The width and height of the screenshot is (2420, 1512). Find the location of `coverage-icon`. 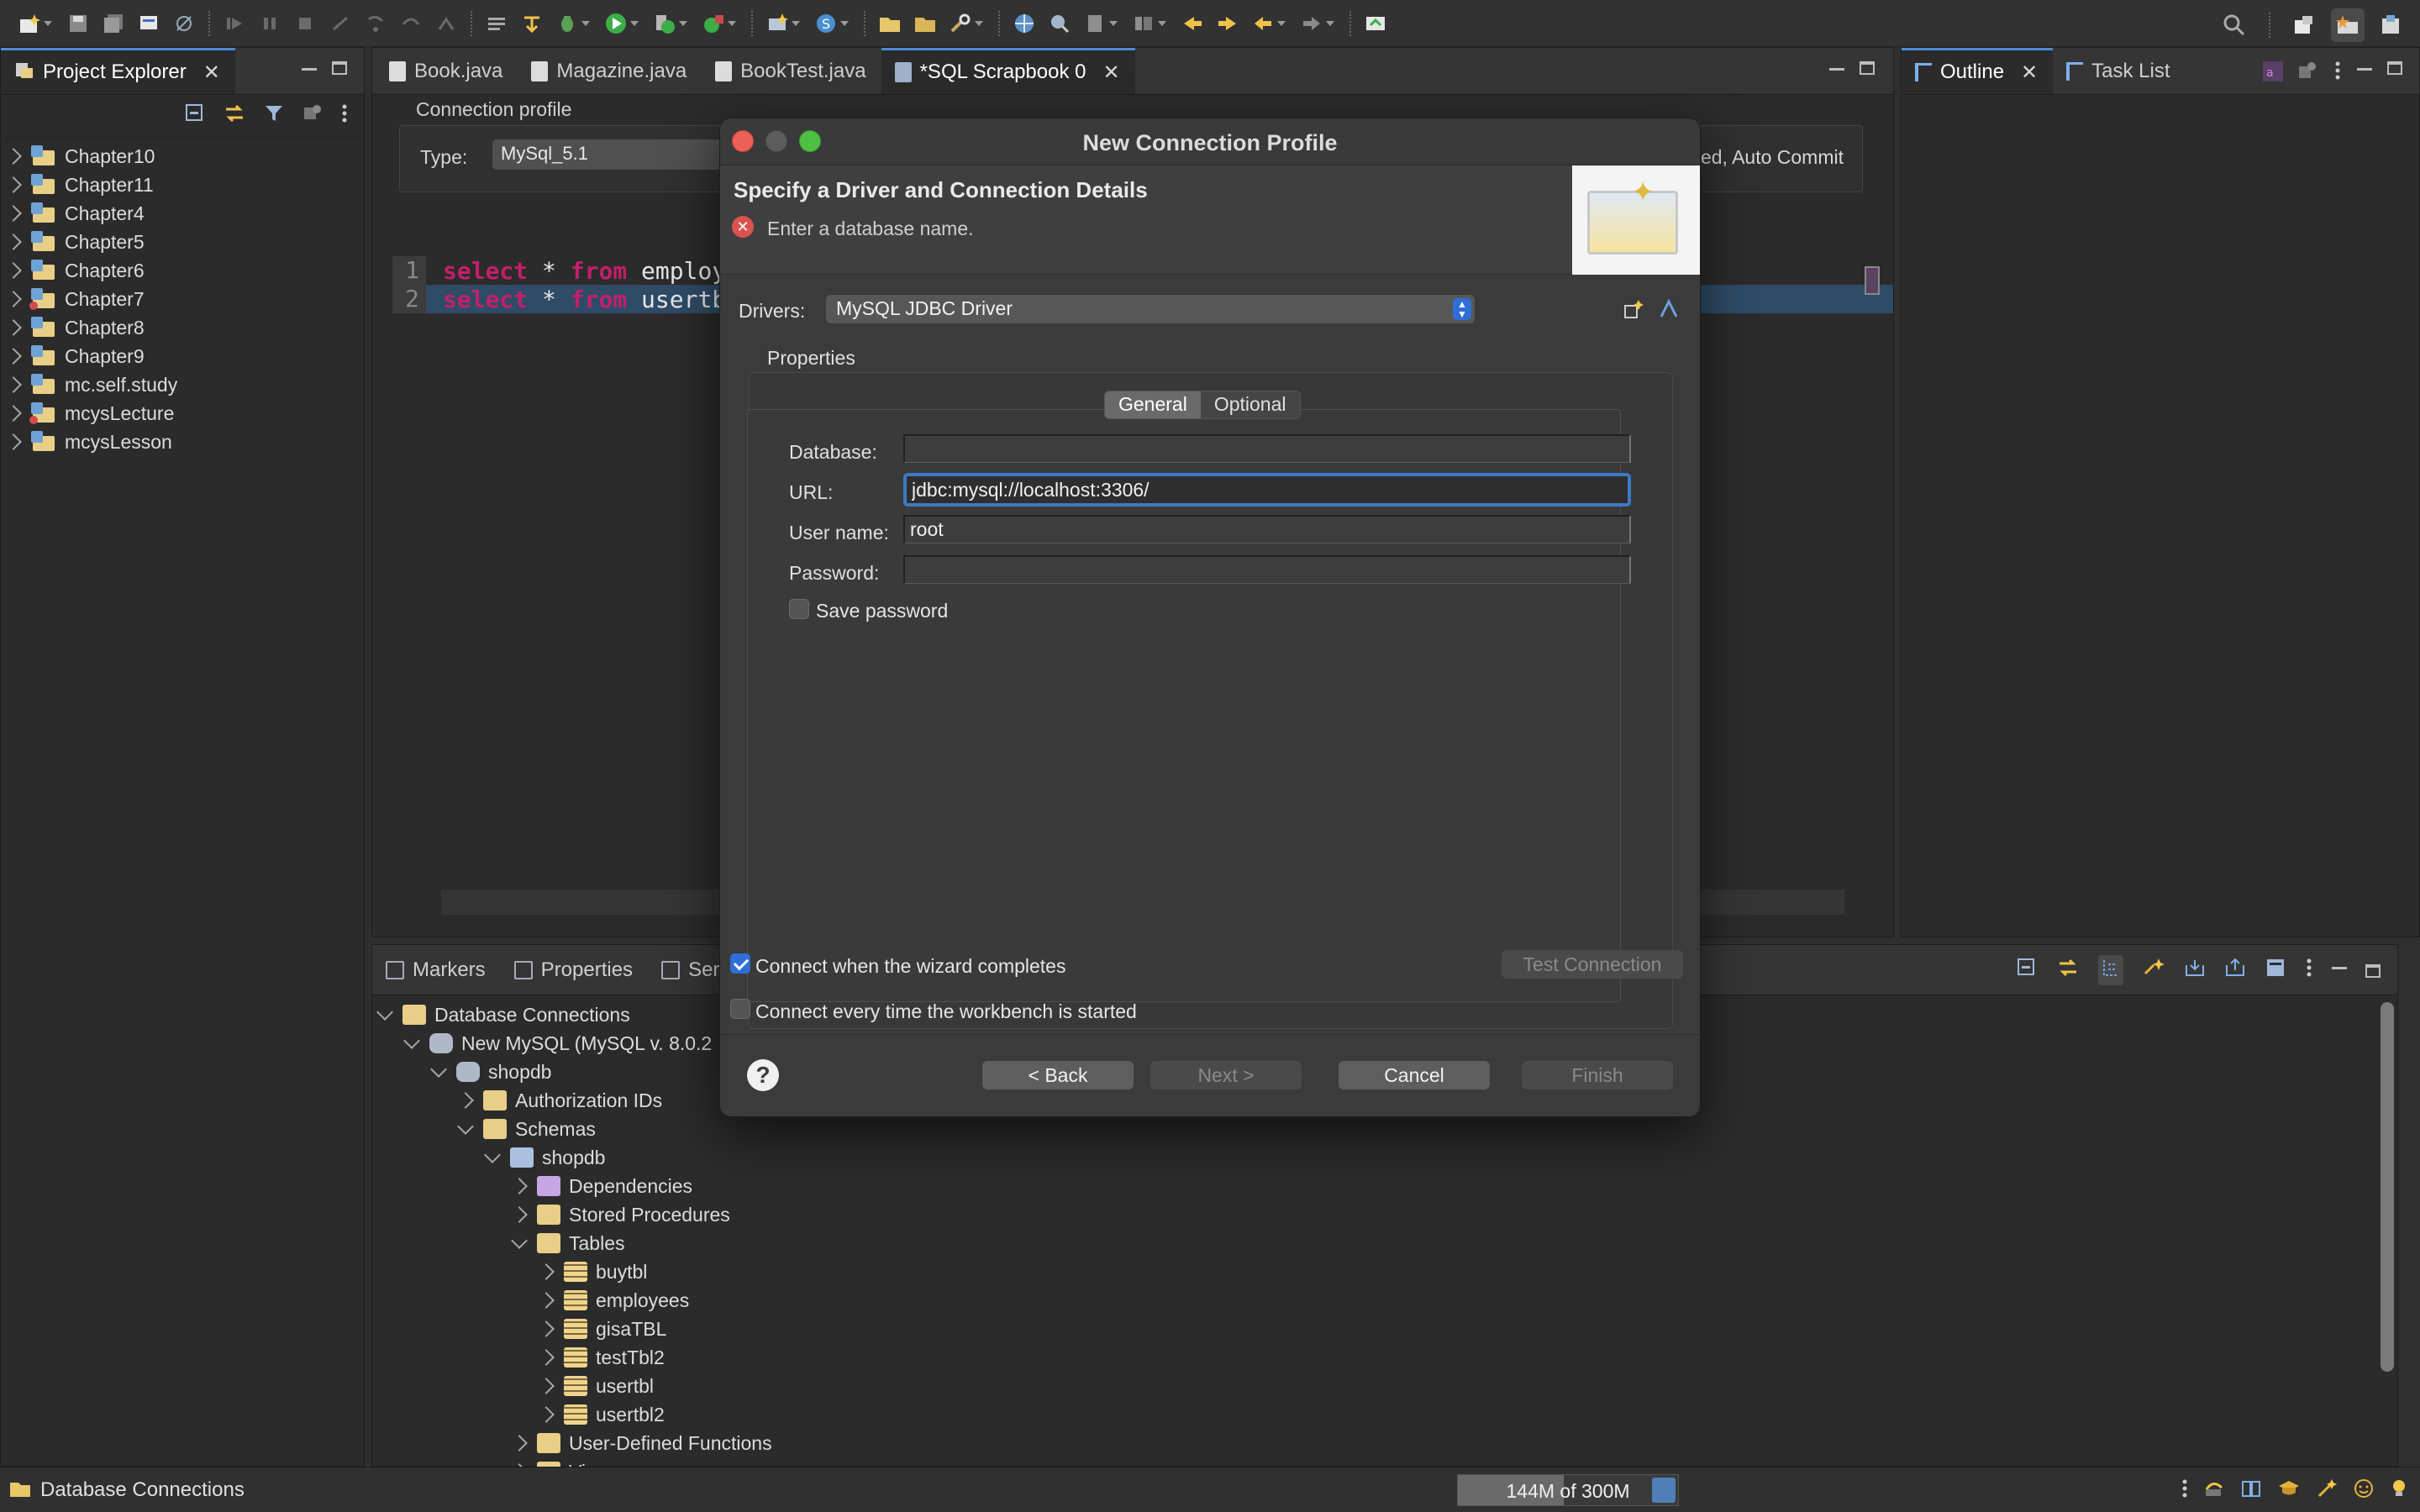

coverage-icon is located at coordinates (664, 23).